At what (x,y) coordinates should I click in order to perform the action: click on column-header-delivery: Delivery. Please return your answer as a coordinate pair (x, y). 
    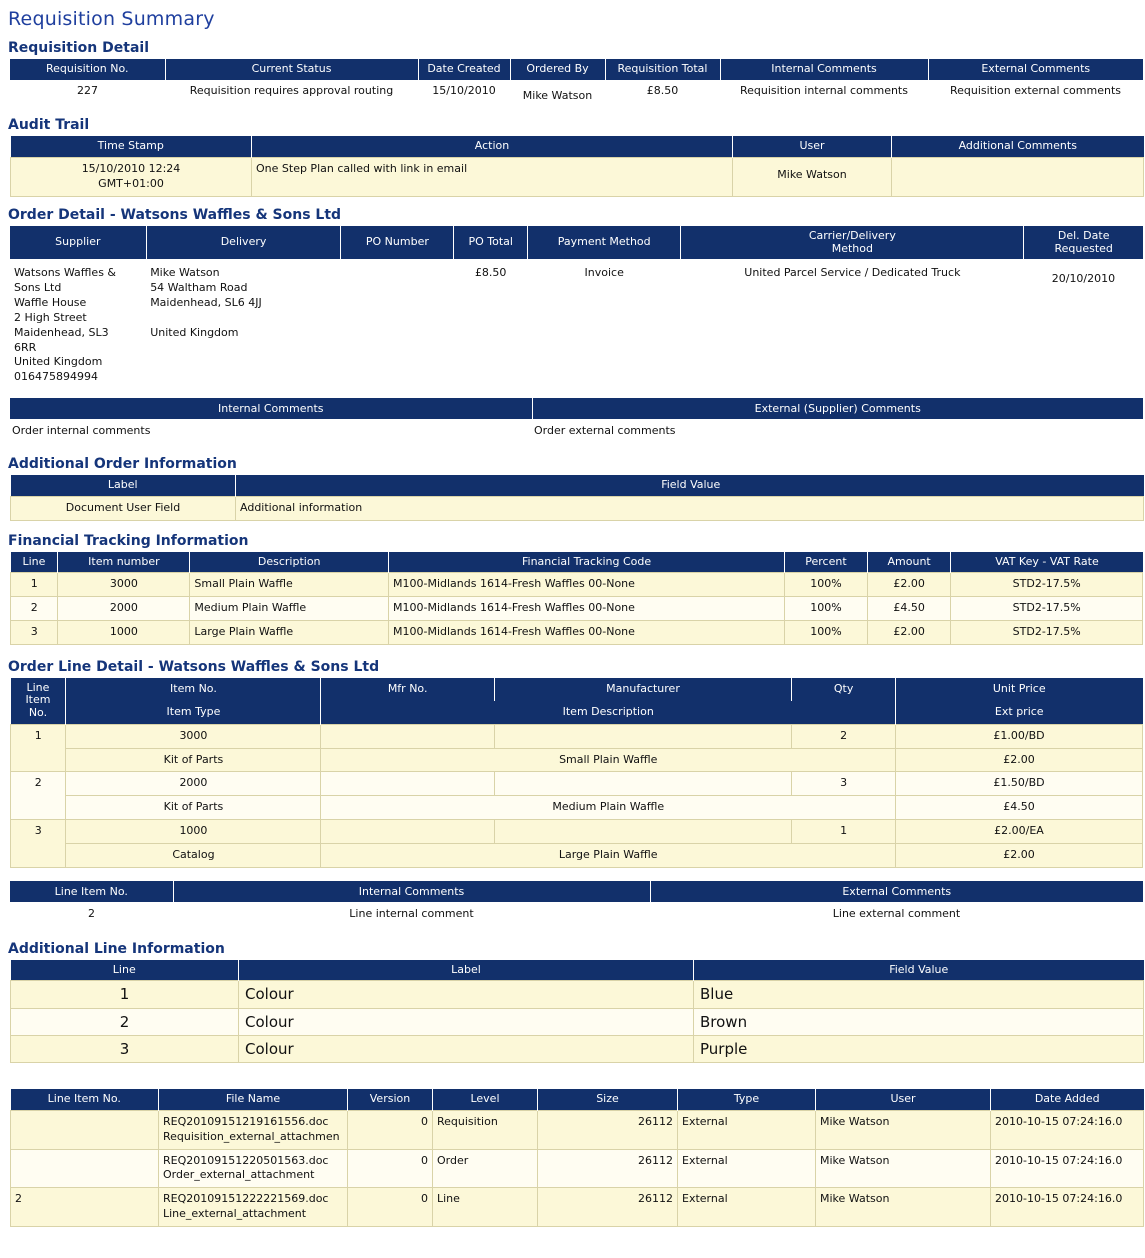
    Looking at the image, I should click on (244, 243).